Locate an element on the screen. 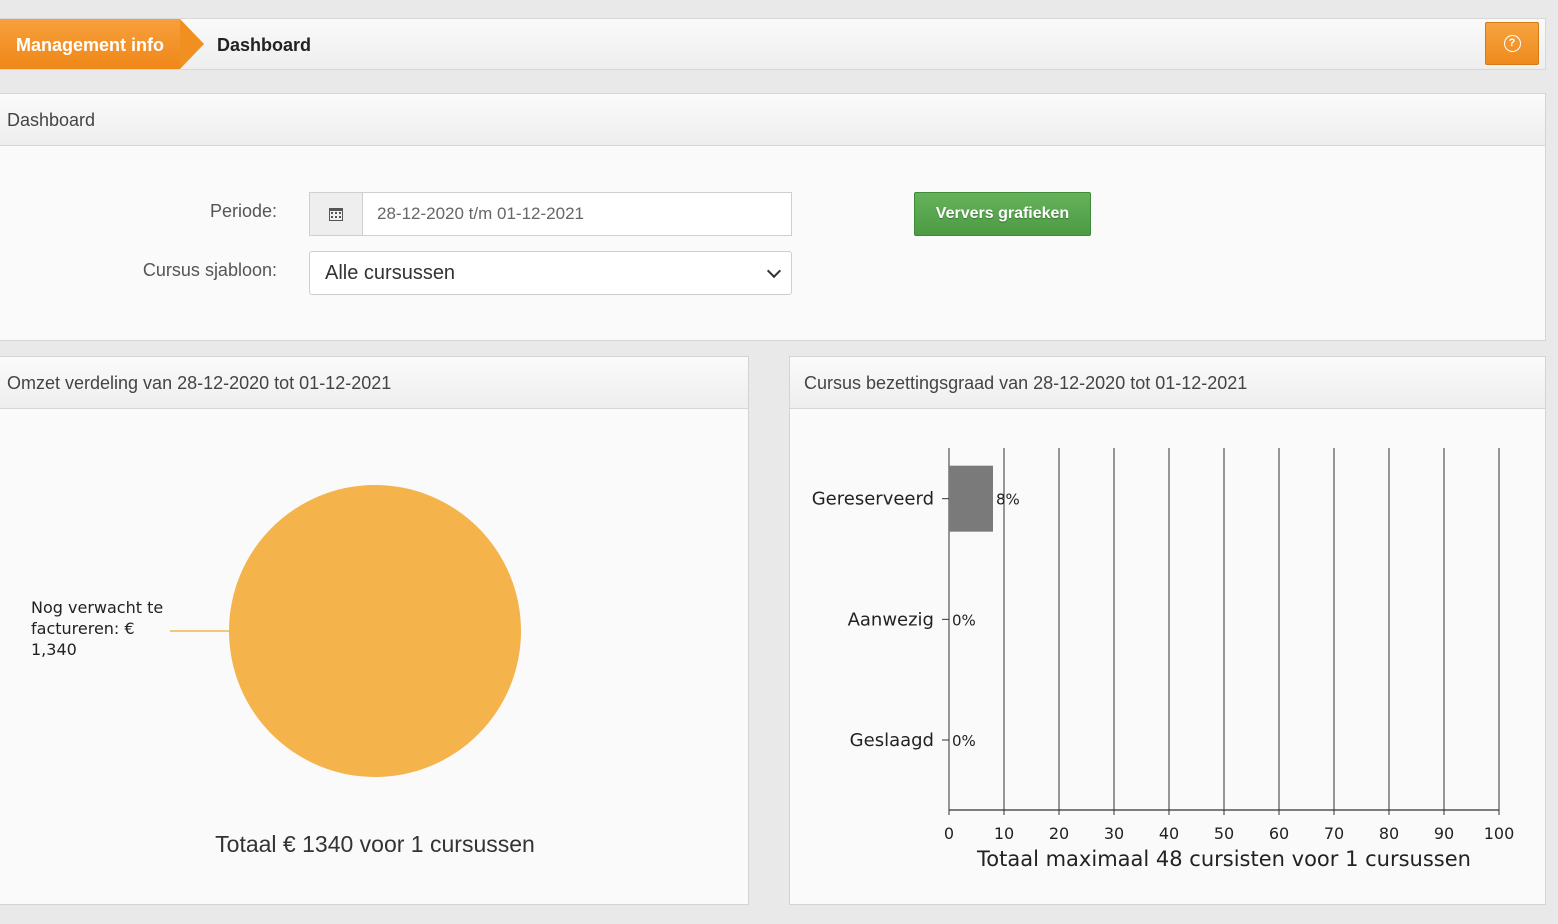  y-category-label: Aanwezig is located at coordinates (891, 619).